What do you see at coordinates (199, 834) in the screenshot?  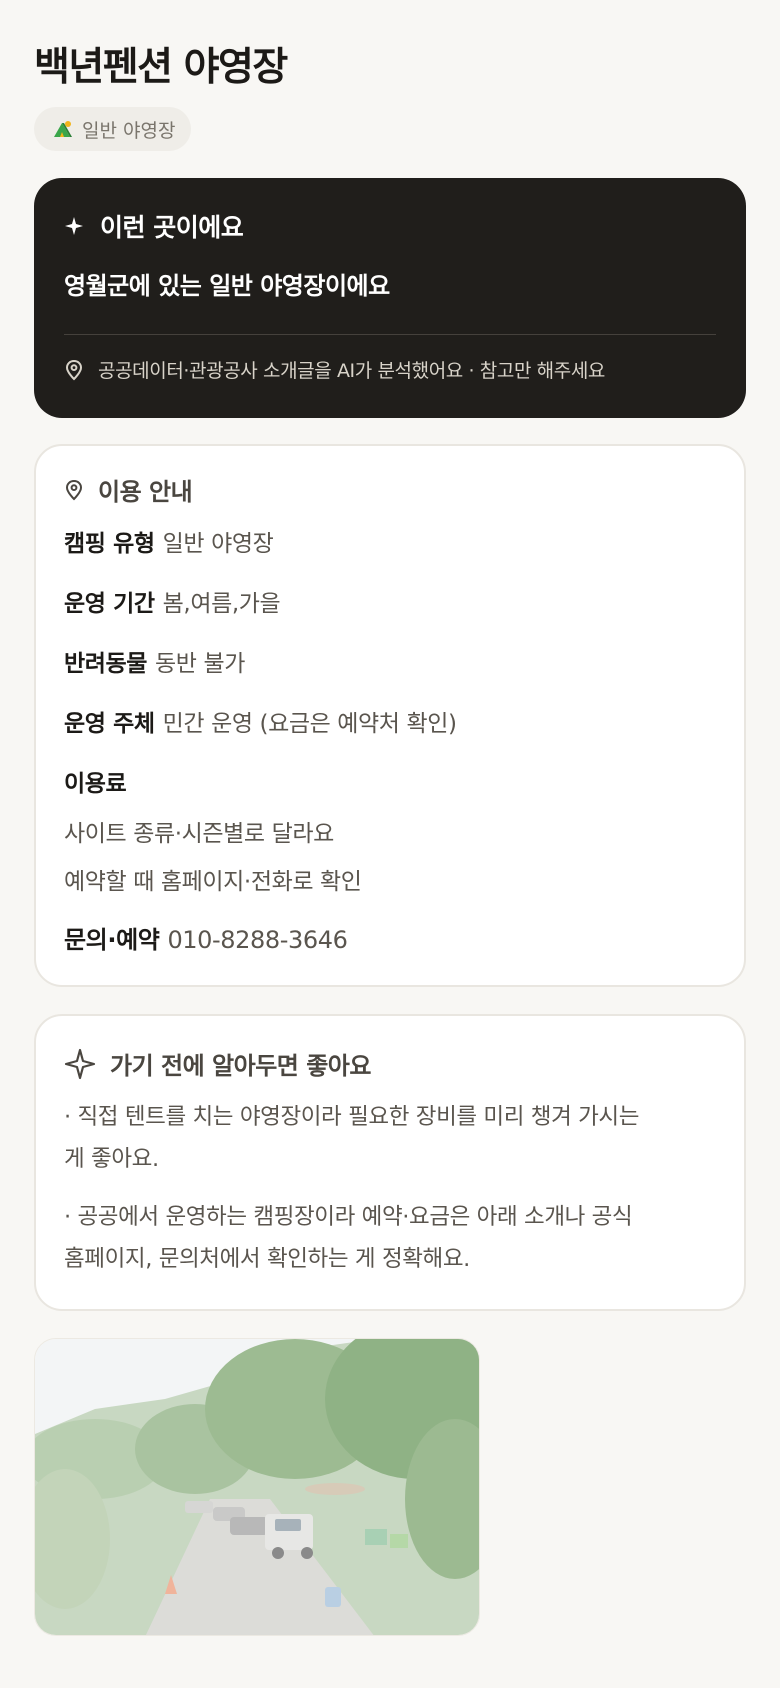 I see `fee-line-1: 사이트 종류·시즌별로 달라요` at bounding box center [199, 834].